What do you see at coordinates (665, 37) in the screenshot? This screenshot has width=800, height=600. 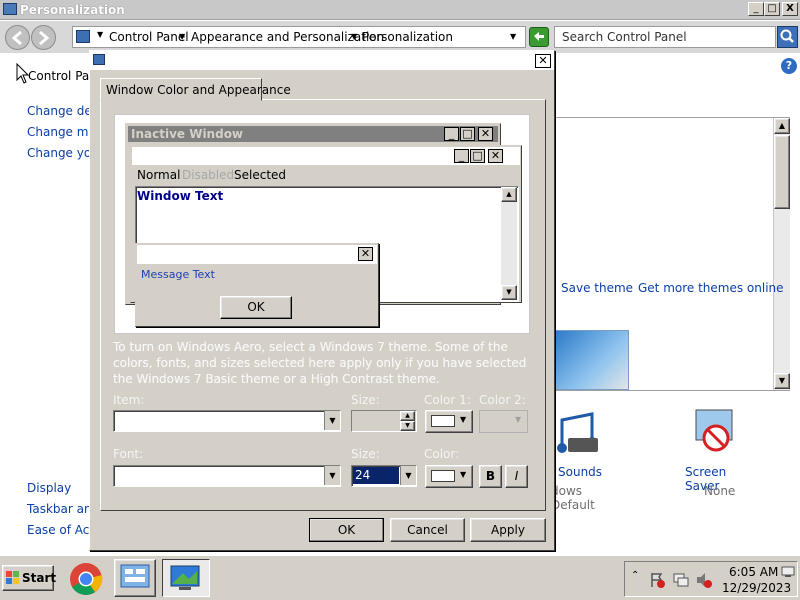 I see `search-input: Search Control Panel` at bounding box center [665, 37].